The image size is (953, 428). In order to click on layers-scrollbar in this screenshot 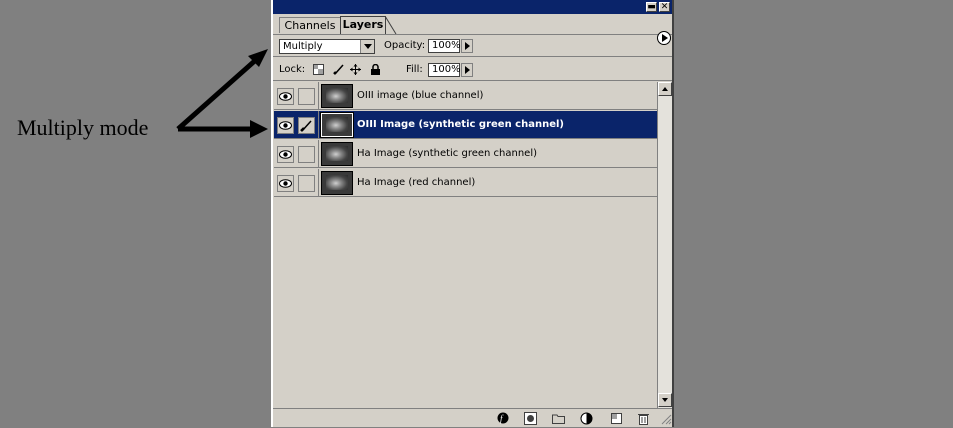, I will do `click(664, 245)`.